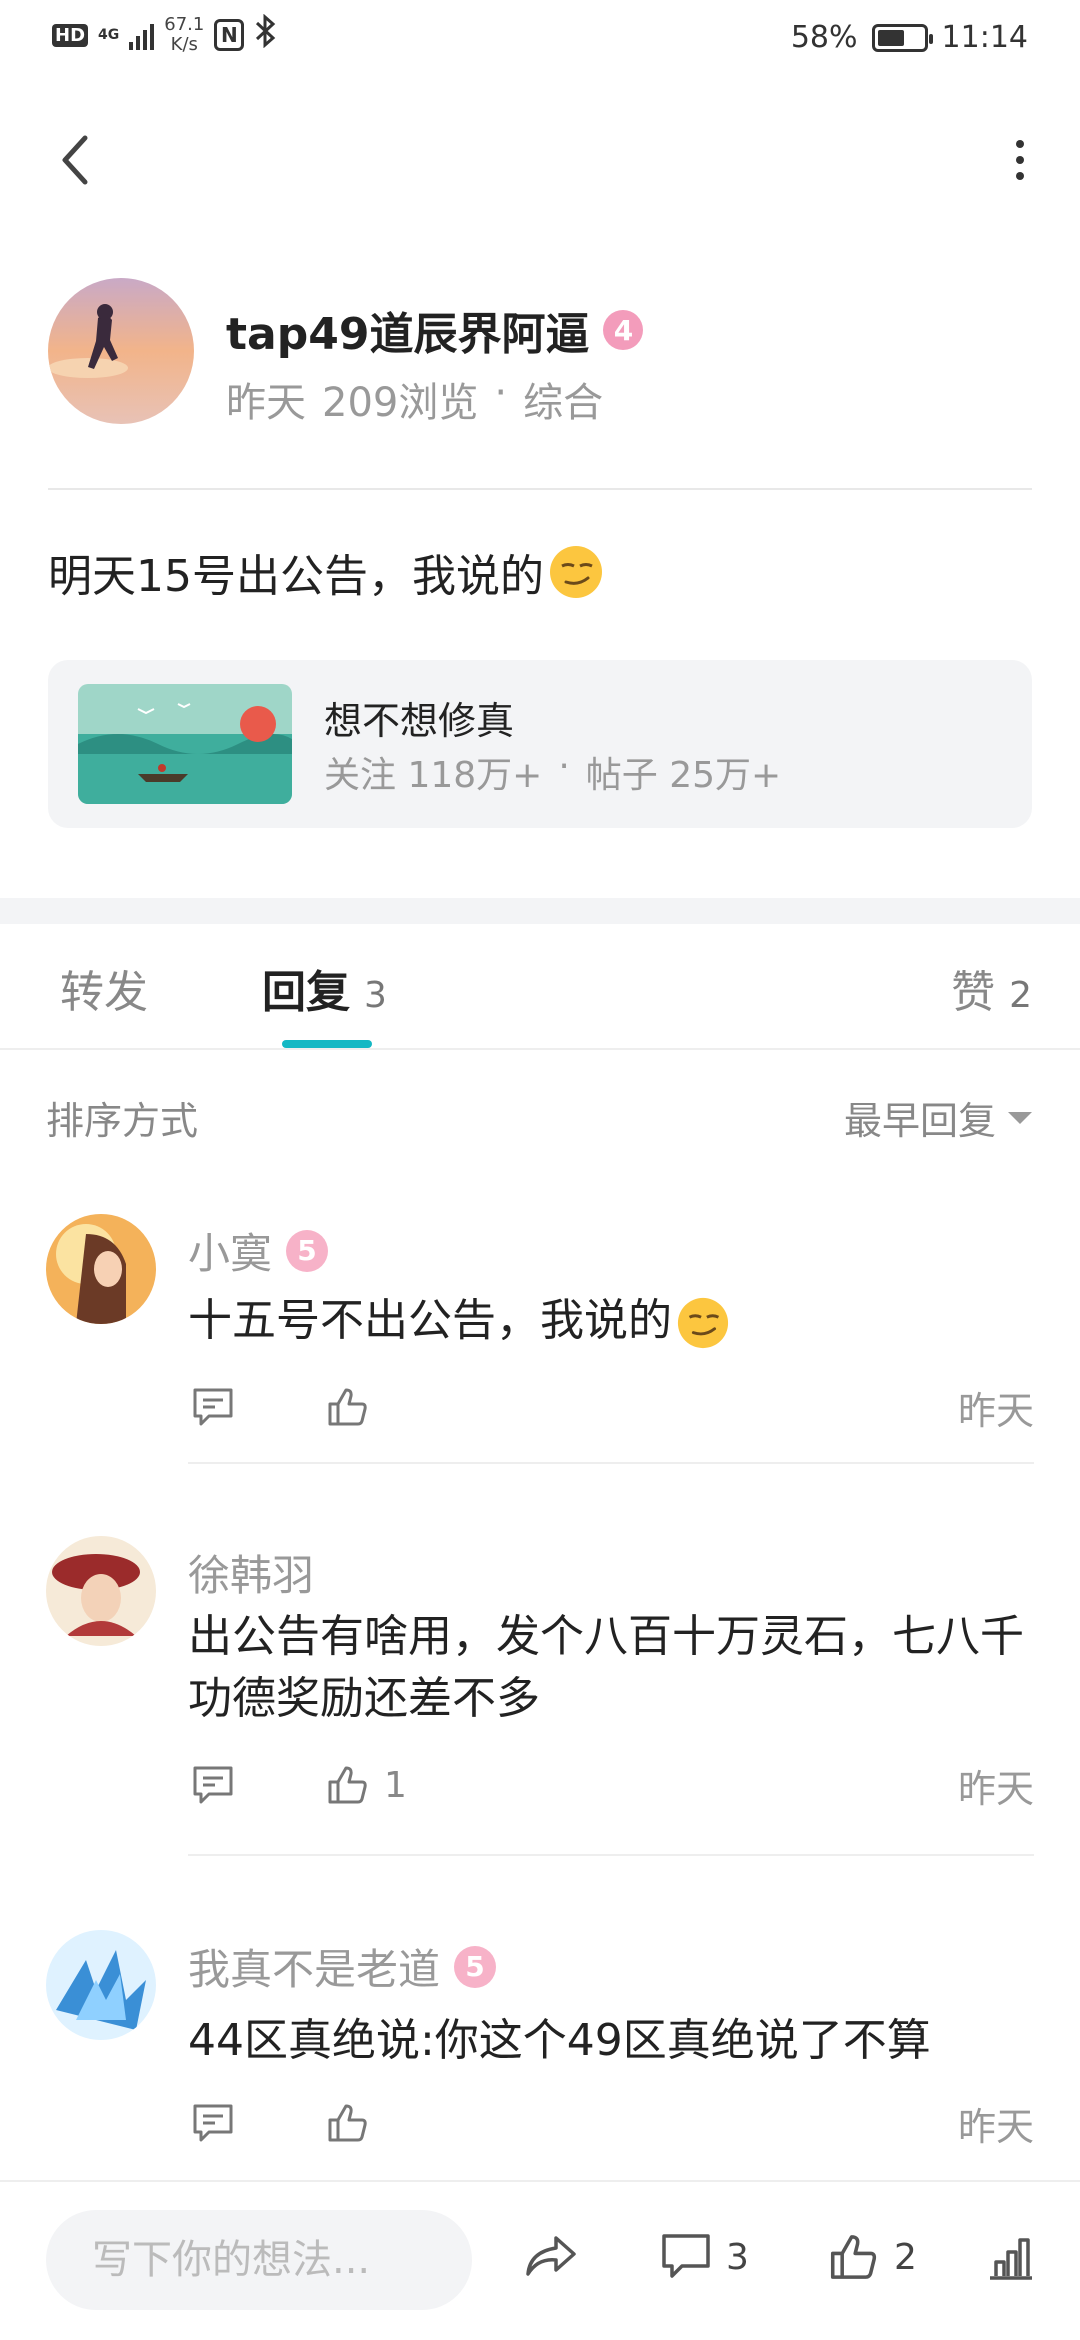 This screenshot has height=2340, width=1080. Describe the element at coordinates (540, 40) in the screenshot. I see `status-bar: HD 4G 67.1 K/s N 58% 11:14` at that location.